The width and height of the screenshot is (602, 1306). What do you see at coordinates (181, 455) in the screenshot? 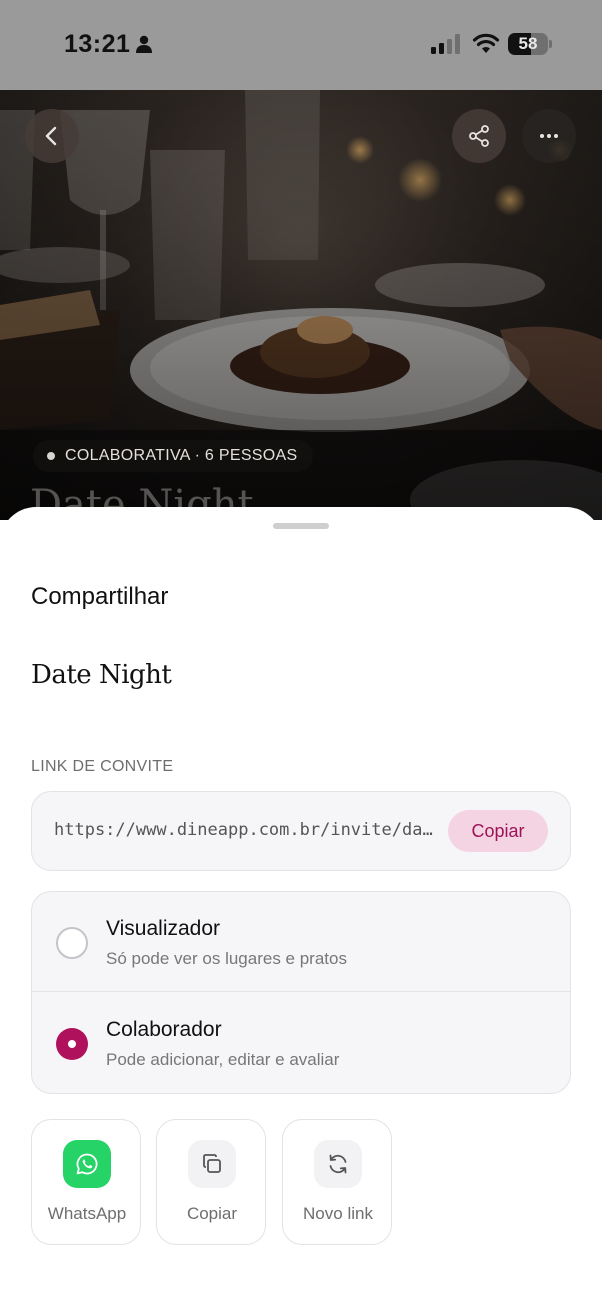
I see `badge-text: COLABORATIVA · 6 PESSOAS` at bounding box center [181, 455].